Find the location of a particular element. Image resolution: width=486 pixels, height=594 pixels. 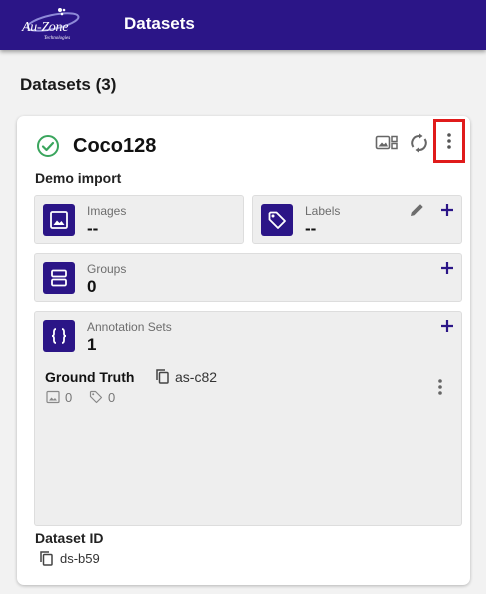

sync-icon is located at coordinates (419, 143).